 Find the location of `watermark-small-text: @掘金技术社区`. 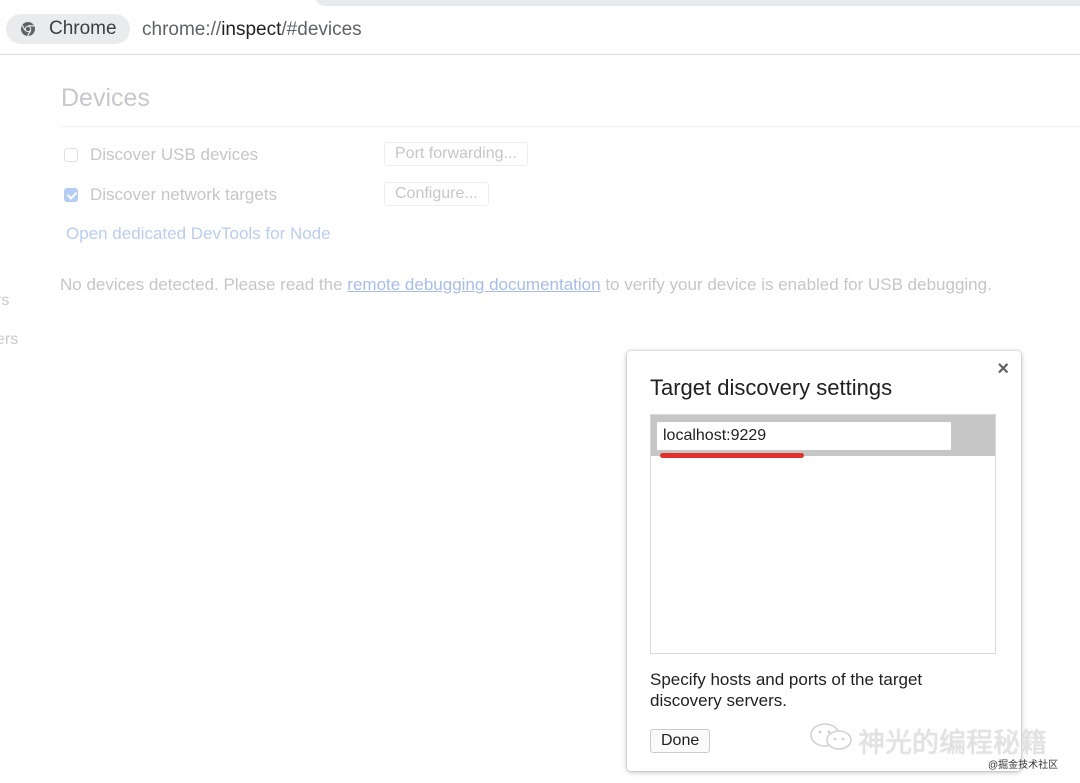

watermark-small-text: @掘金技术社区 is located at coordinates (1023, 765).